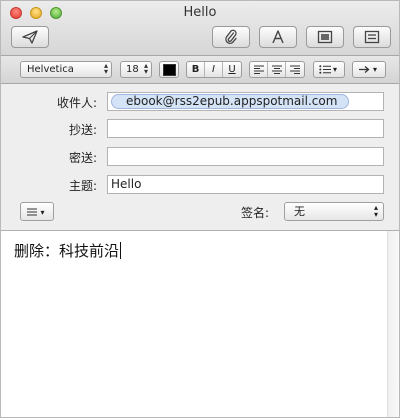 The height and width of the screenshot is (418, 400). I want to click on subject-label: 主题:, so click(82, 186).